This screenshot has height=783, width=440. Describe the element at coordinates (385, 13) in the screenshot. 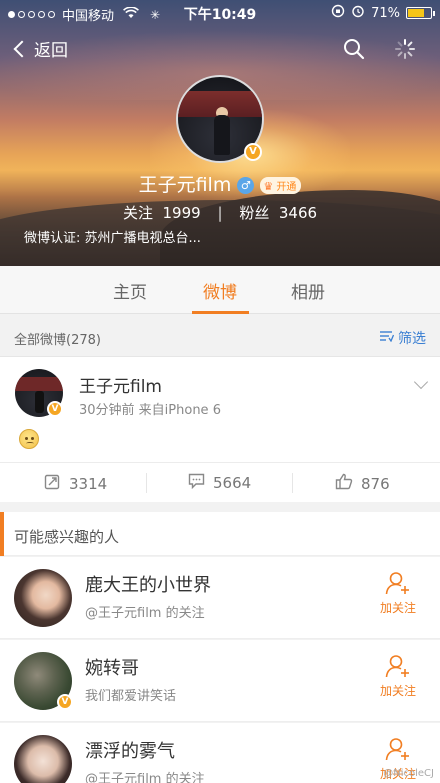

I see `battery-percent: 71%` at that location.